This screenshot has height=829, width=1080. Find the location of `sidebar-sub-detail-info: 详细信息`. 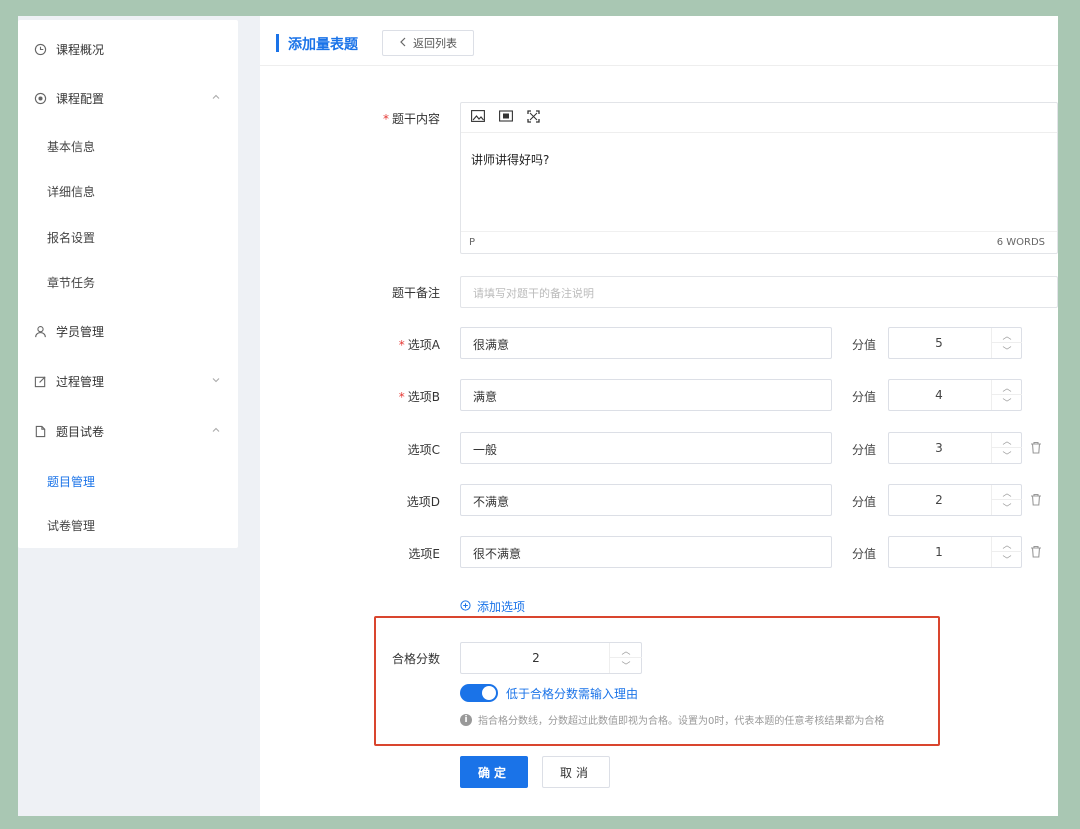

sidebar-sub-detail-info: 详细信息 is located at coordinates (128, 191).